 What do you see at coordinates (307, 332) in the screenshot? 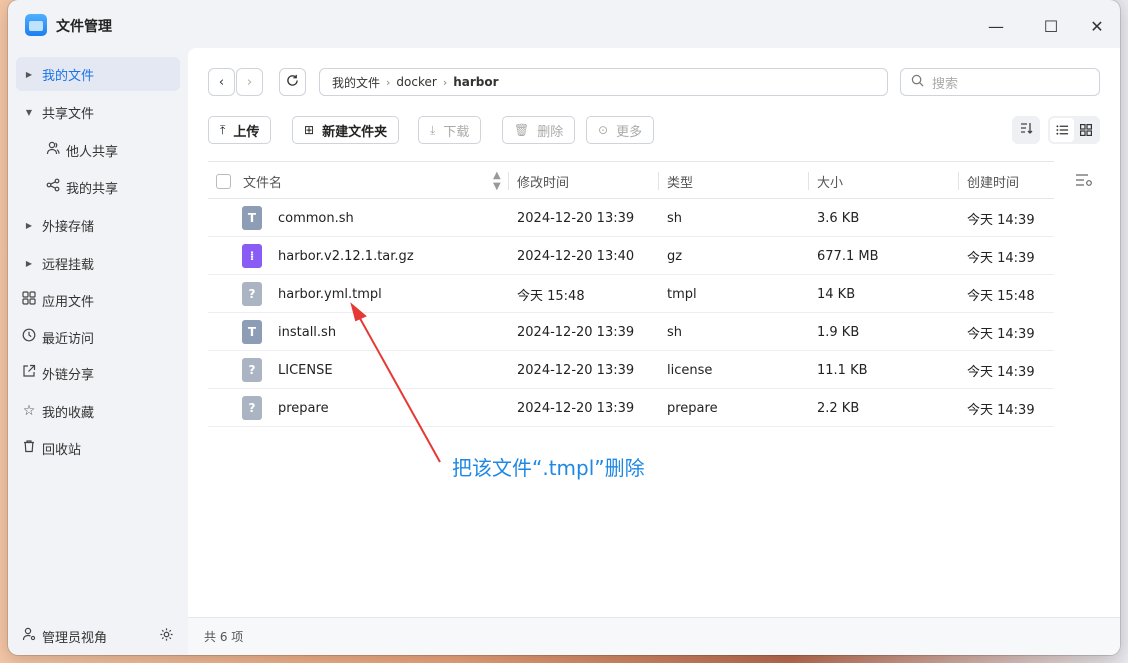
I see `file-name: install.sh` at bounding box center [307, 332].